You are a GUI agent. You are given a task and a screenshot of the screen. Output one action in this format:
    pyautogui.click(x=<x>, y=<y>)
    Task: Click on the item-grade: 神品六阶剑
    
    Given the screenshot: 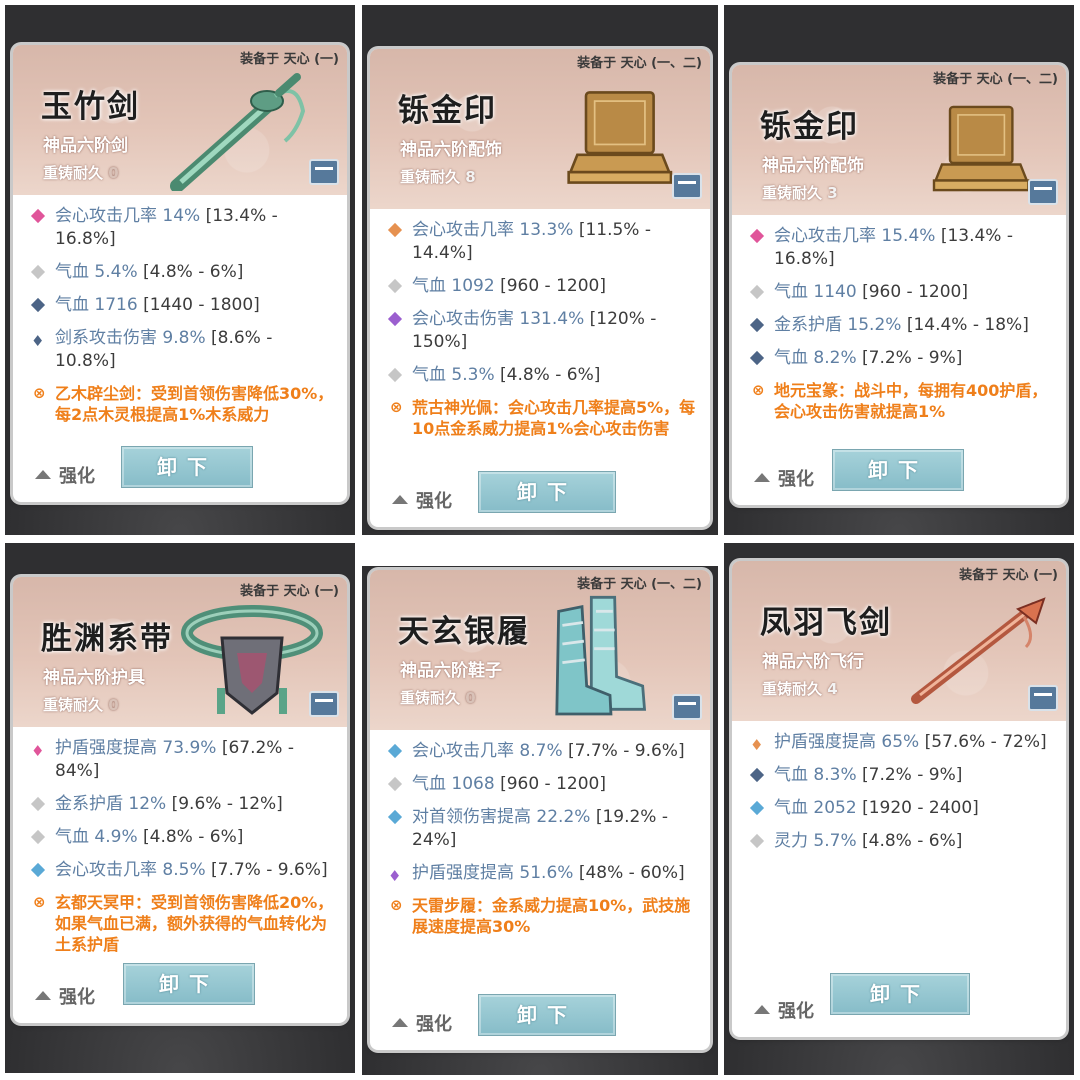 What is the action you would take?
    pyautogui.click(x=85, y=146)
    